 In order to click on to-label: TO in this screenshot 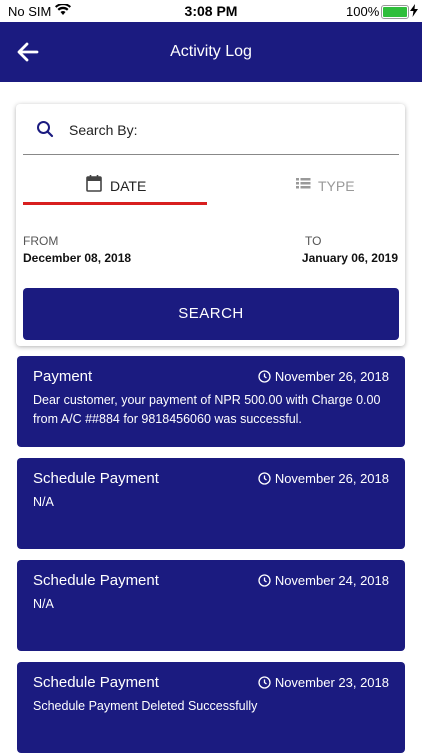, I will do `click(313, 241)`.